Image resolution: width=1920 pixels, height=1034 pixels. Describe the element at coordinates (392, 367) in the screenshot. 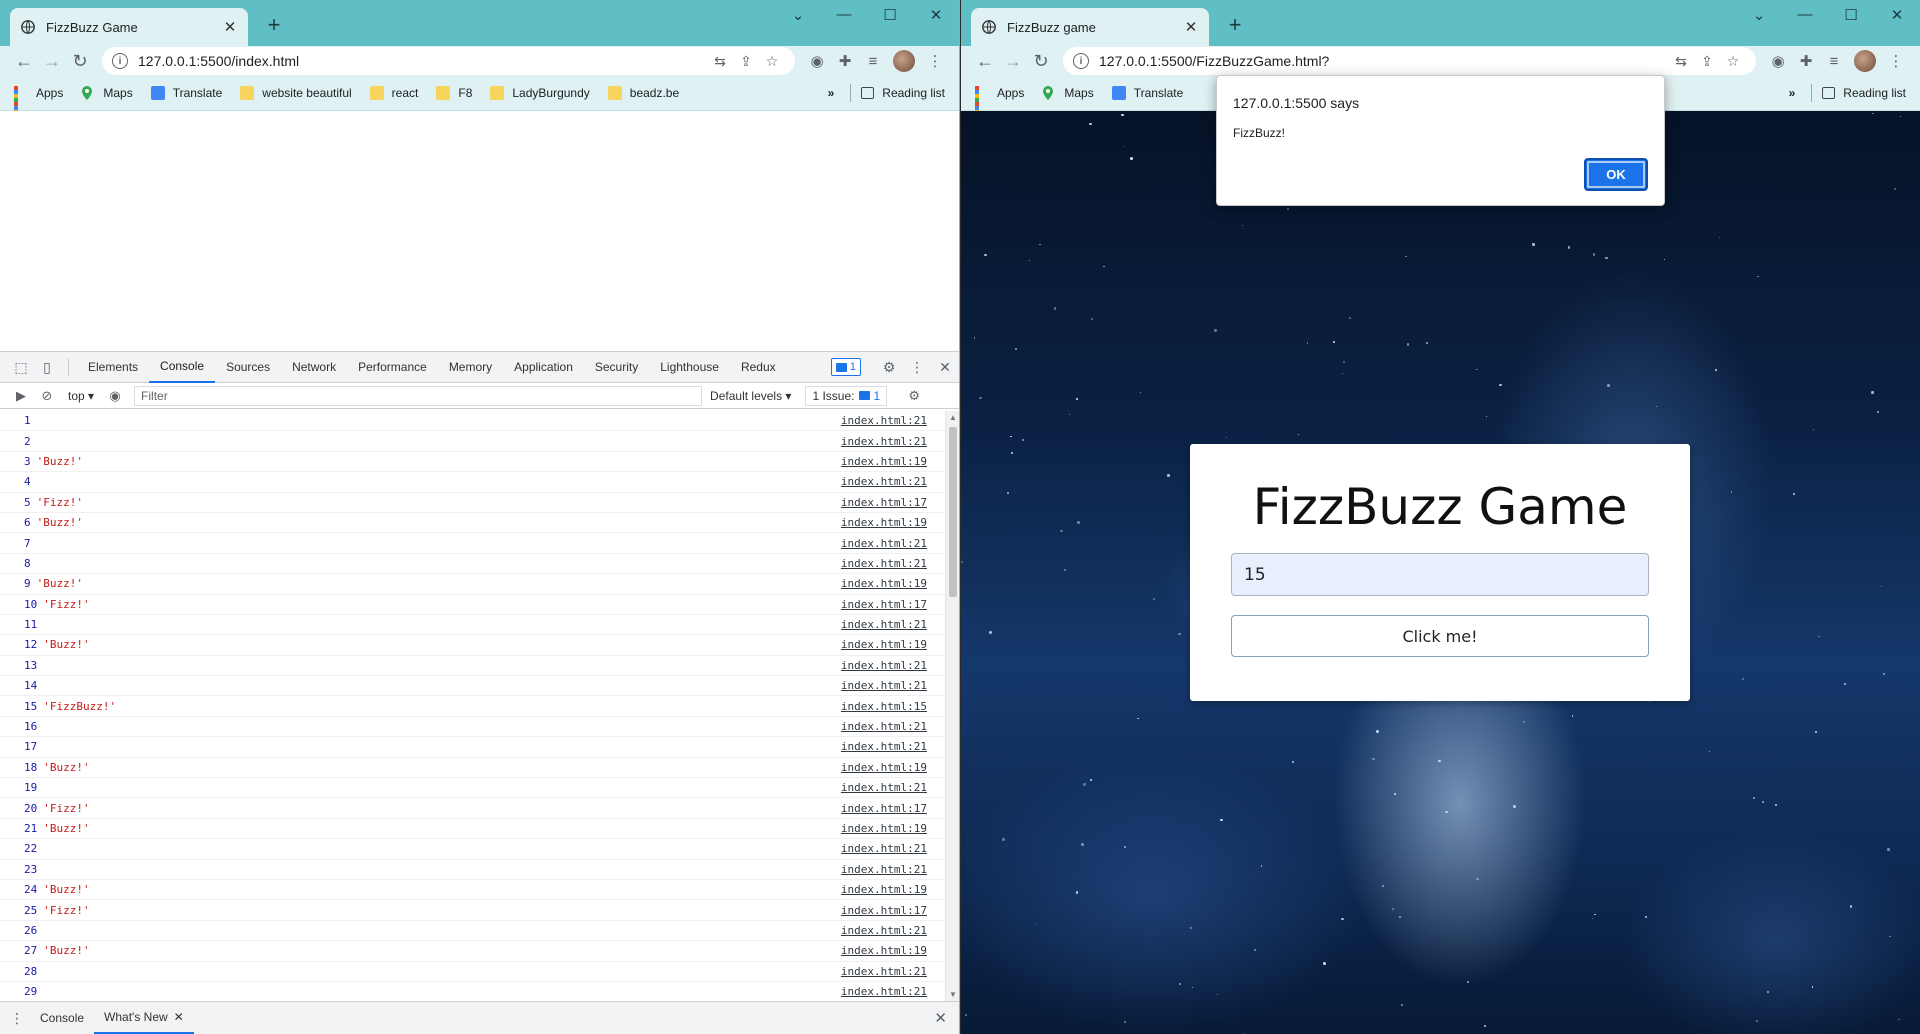

I see `devtools-tab-performance: Performance` at that location.